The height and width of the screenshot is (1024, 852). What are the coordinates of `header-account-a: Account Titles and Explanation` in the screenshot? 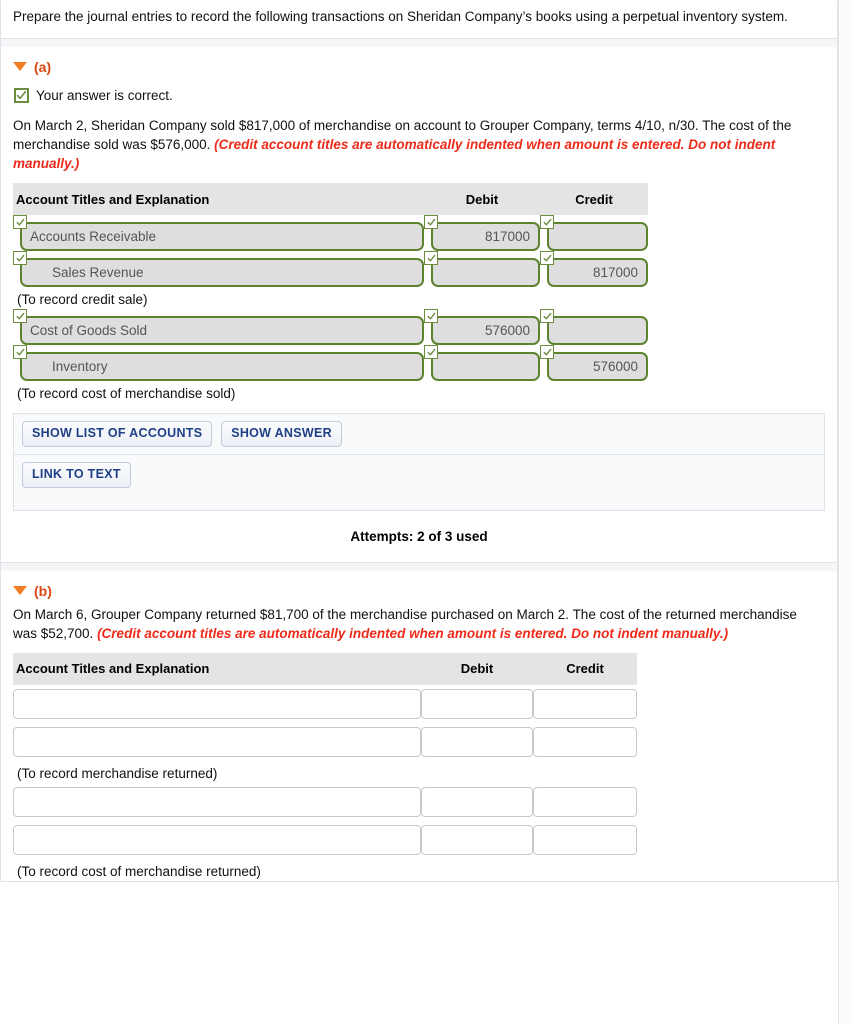 It's located at (218, 199).